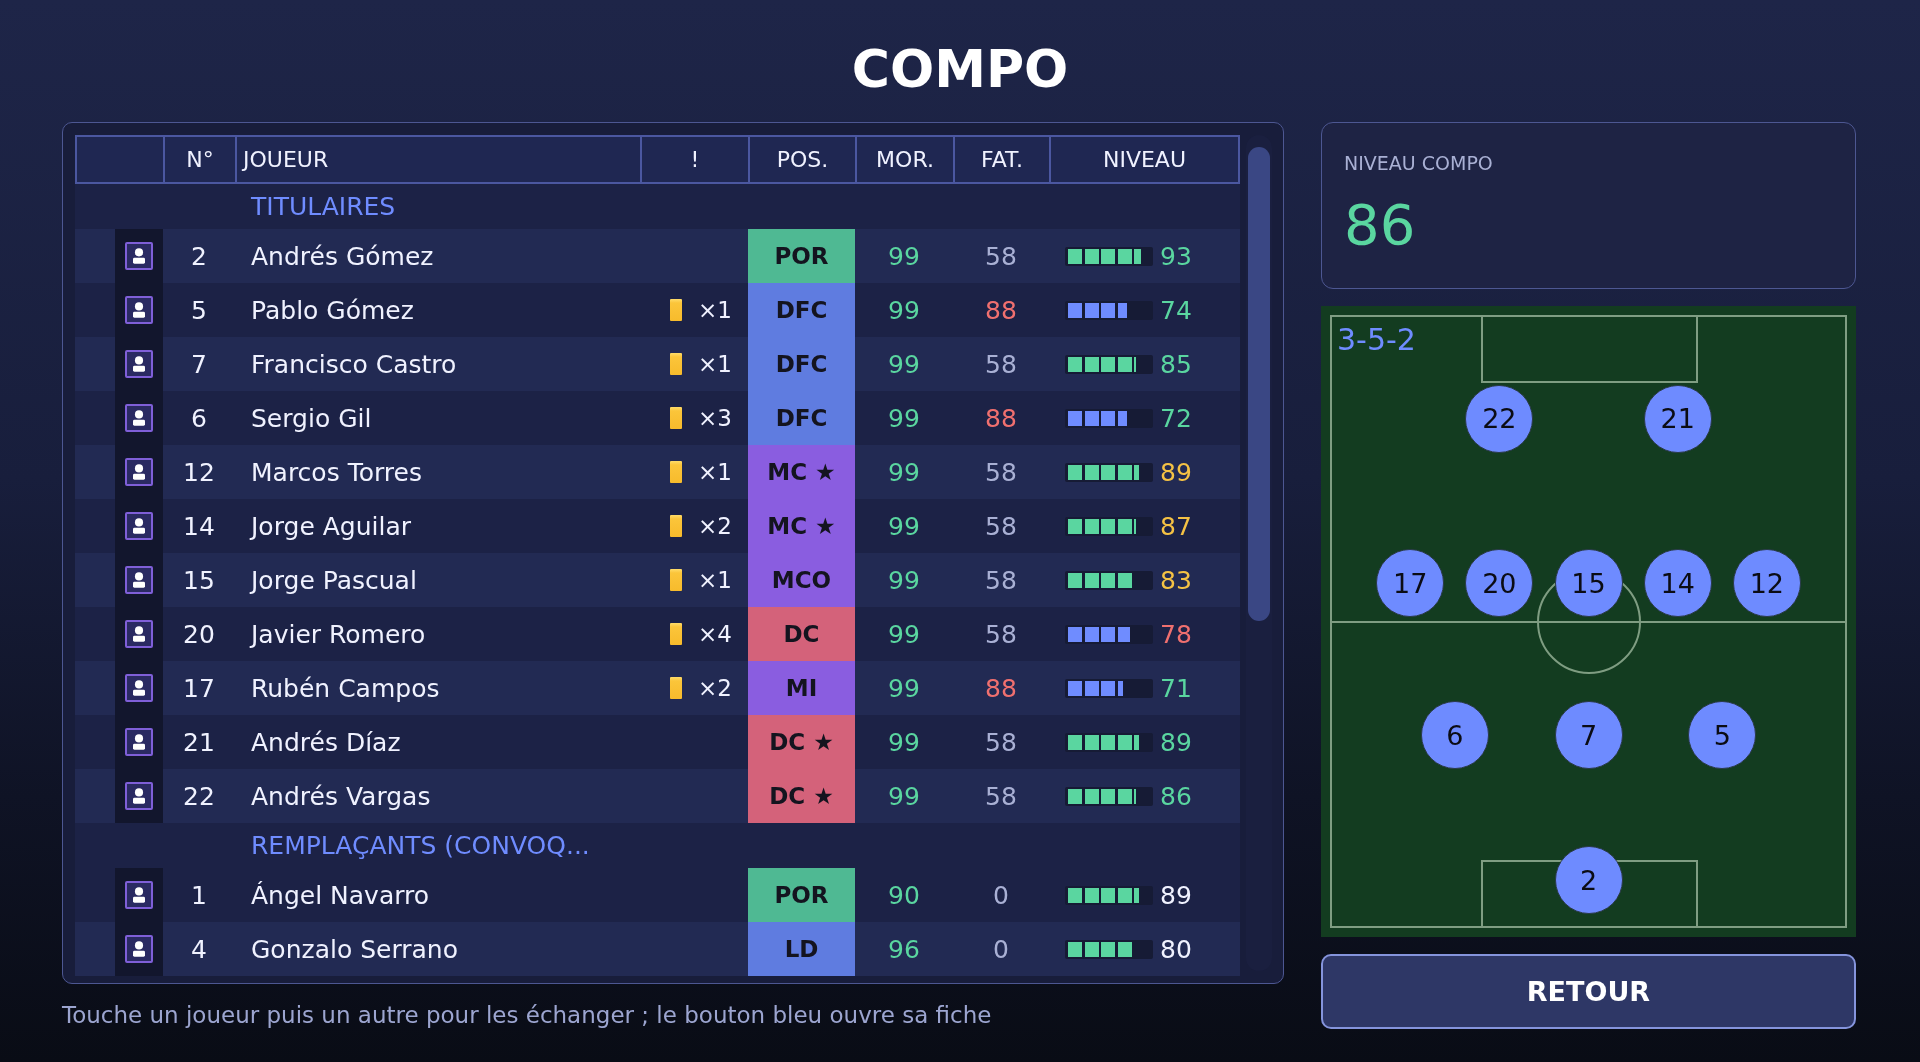  What do you see at coordinates (1588, 991) in the screenshot?
I see `back-button: RETOUR` at bounding box center [1588, 991].